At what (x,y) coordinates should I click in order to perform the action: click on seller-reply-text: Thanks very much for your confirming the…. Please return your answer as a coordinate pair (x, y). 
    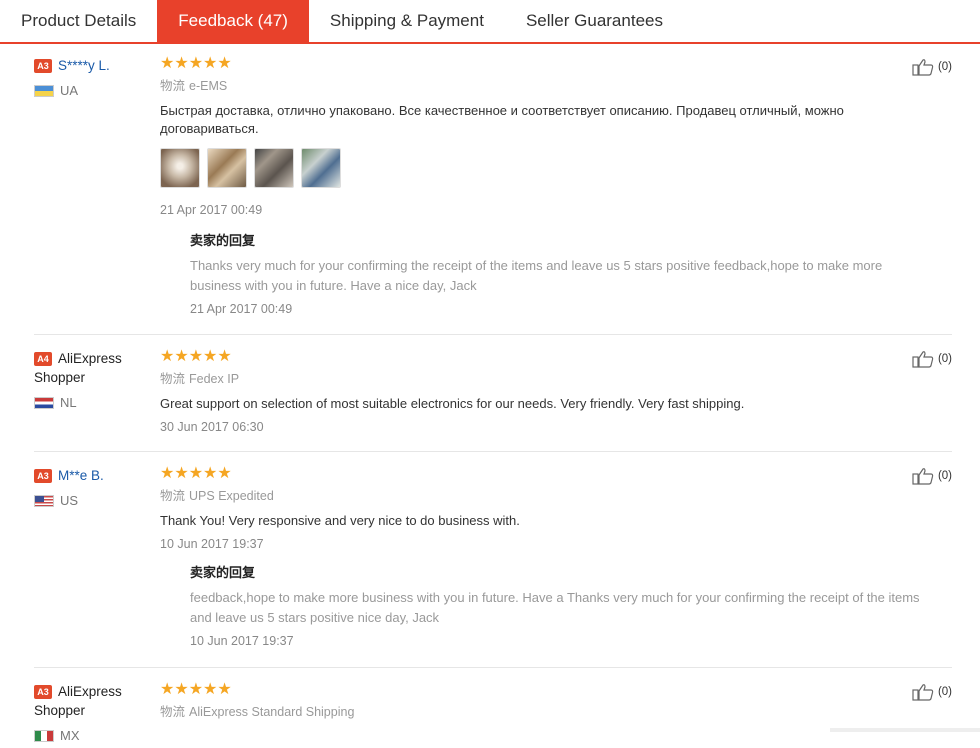
    Looking at the image, I should click on (536, 275).